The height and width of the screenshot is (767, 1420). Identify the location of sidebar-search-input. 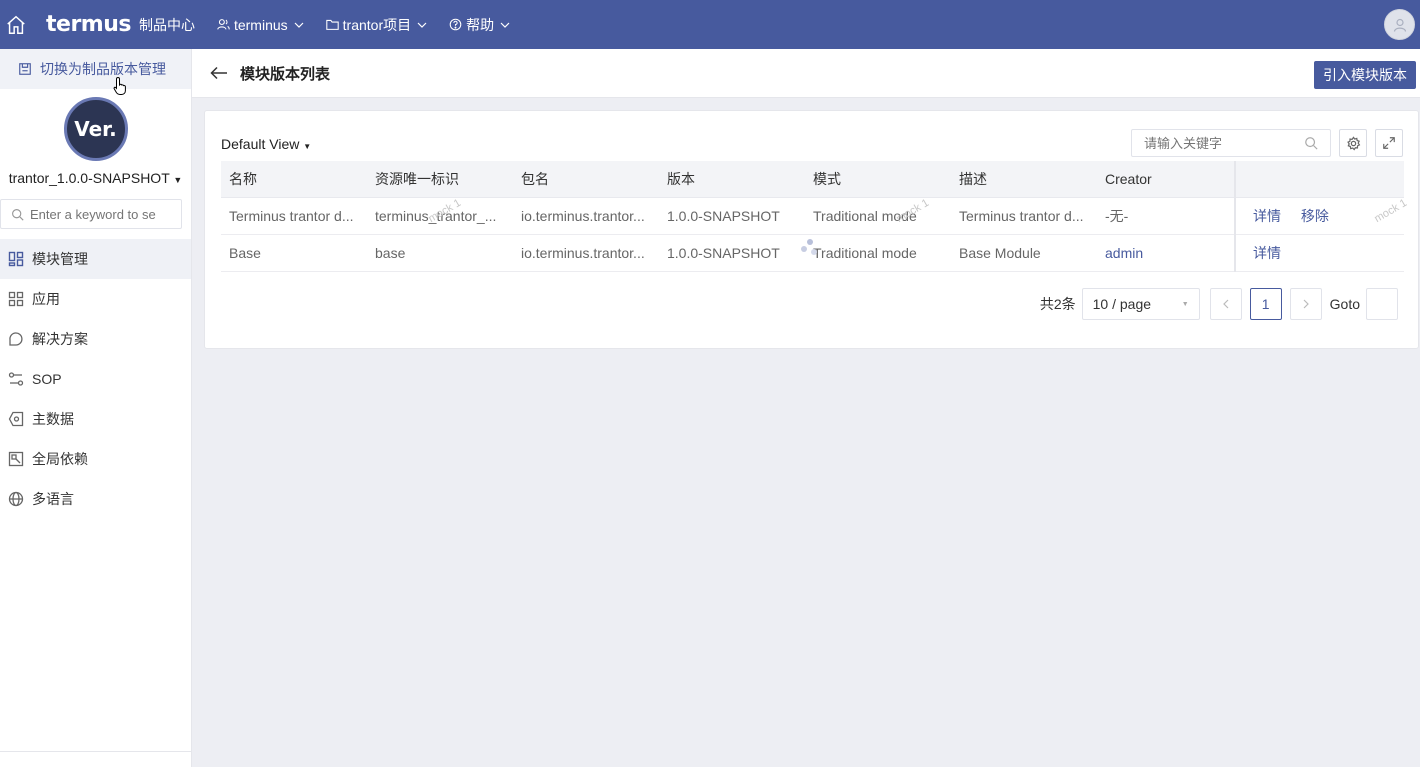
(100, 214).